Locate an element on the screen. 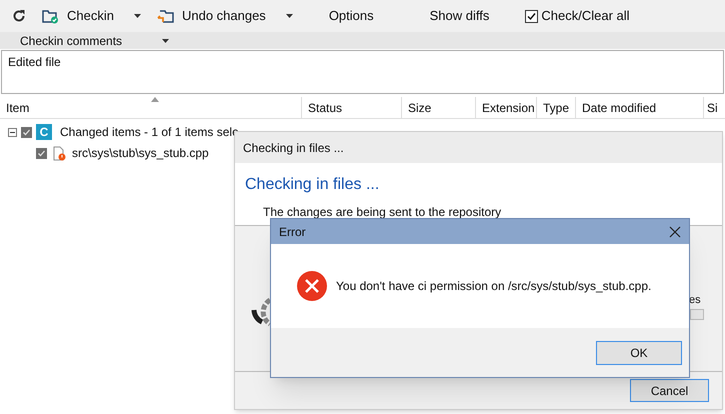 Image resolution: width=725 pixels, height=414 pixels. checkin-button: Checkin is located at coordinates (91, 16).